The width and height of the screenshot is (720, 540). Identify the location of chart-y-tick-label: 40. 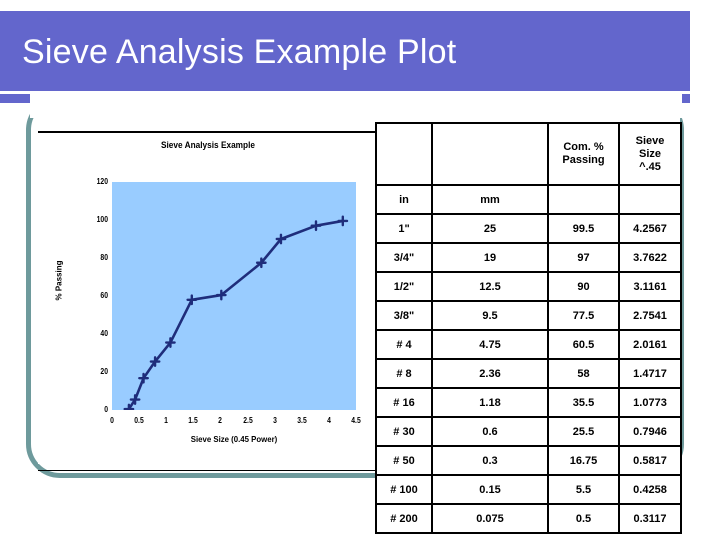
(104, 333).